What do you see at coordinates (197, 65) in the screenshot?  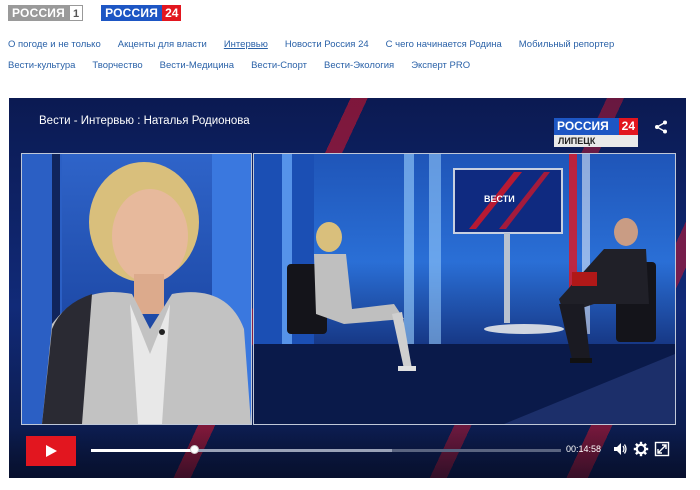 I see `nav-item-medicine: Вести-Медицина` at bounding box center [197, 65].